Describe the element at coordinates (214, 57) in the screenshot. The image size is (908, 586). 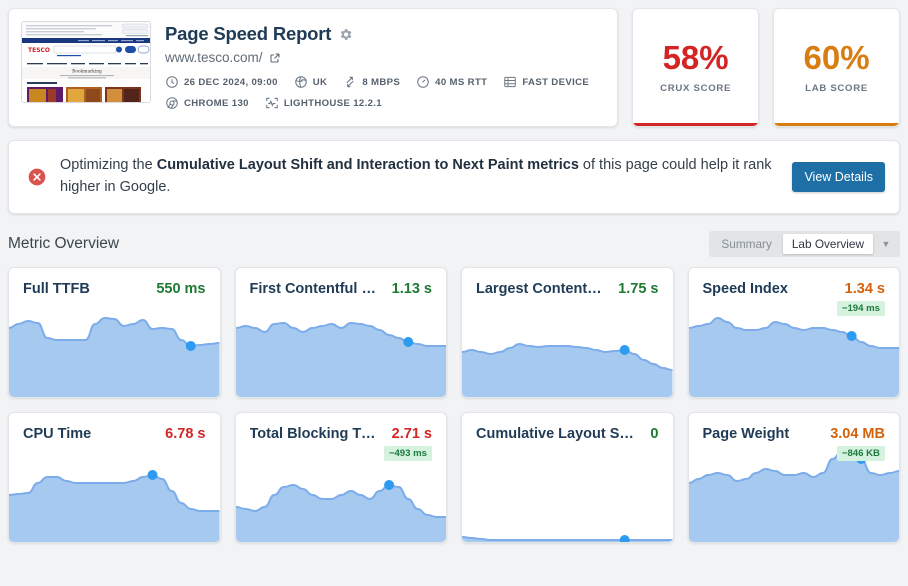
I see `report-url: www.tesco.com/` at that location.